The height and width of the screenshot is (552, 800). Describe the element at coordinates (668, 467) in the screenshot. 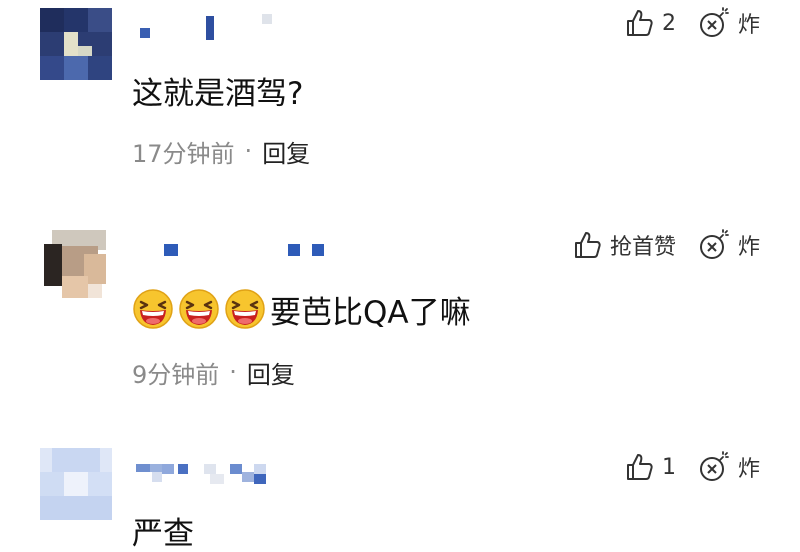

I see `like-count: 1` at that location.